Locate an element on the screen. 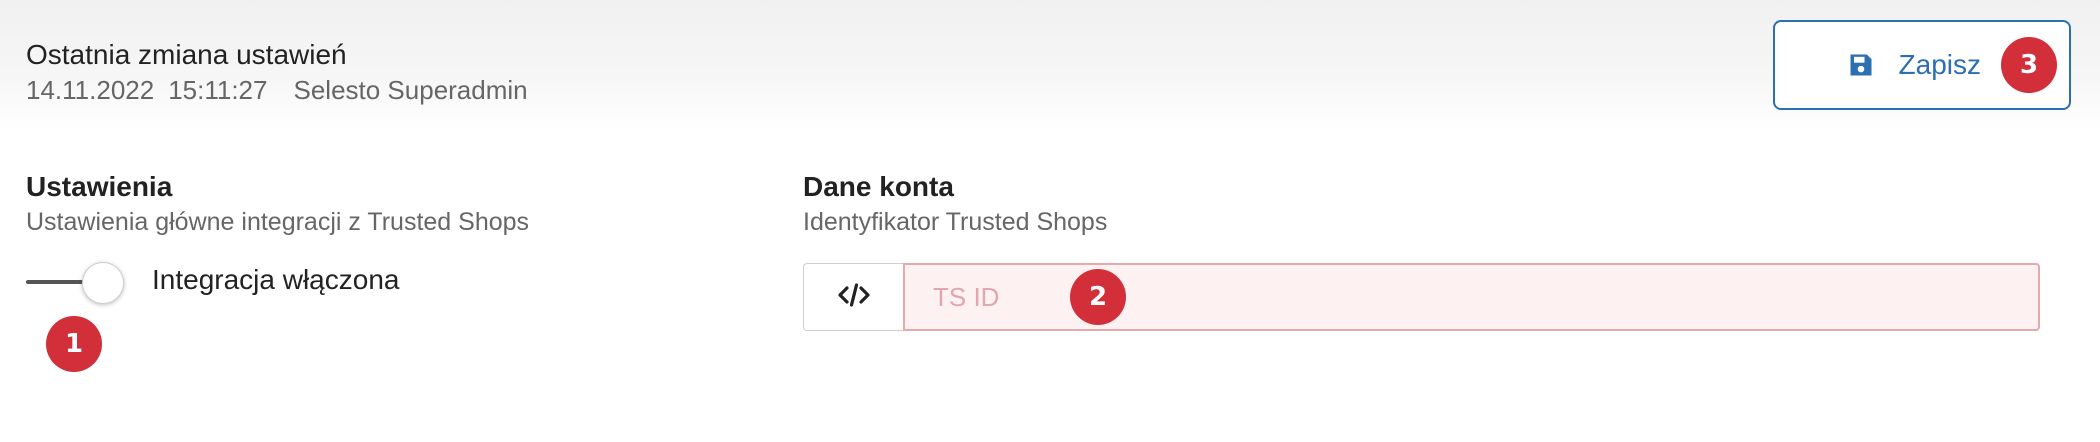  marker-badge-1: 1 is located at coordinates (74, 344).